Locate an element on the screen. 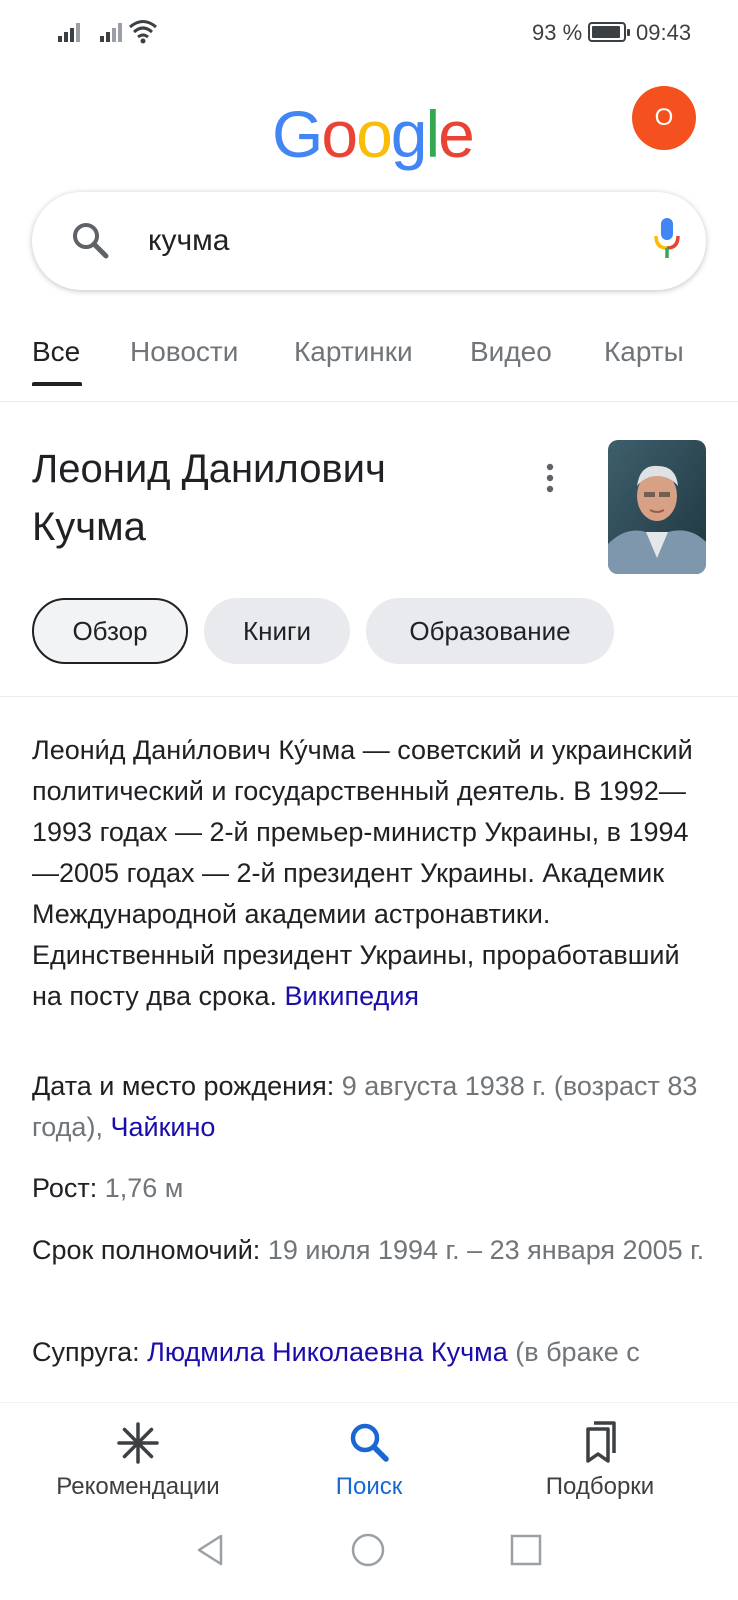 This screenshot has height=1600, width=738. home-icon is located at coordinates (368, 1550).